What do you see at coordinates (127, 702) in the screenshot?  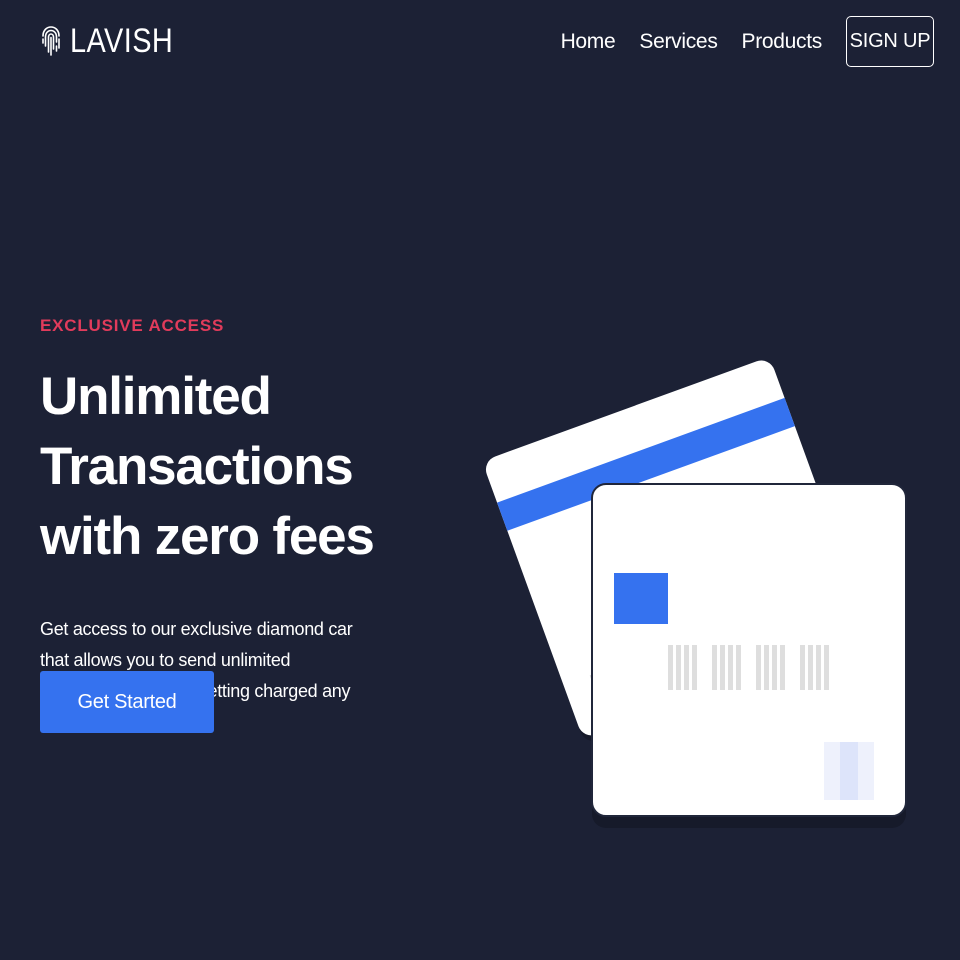 I see `get-started-button: Get Started` at bounding box center [127, 702].